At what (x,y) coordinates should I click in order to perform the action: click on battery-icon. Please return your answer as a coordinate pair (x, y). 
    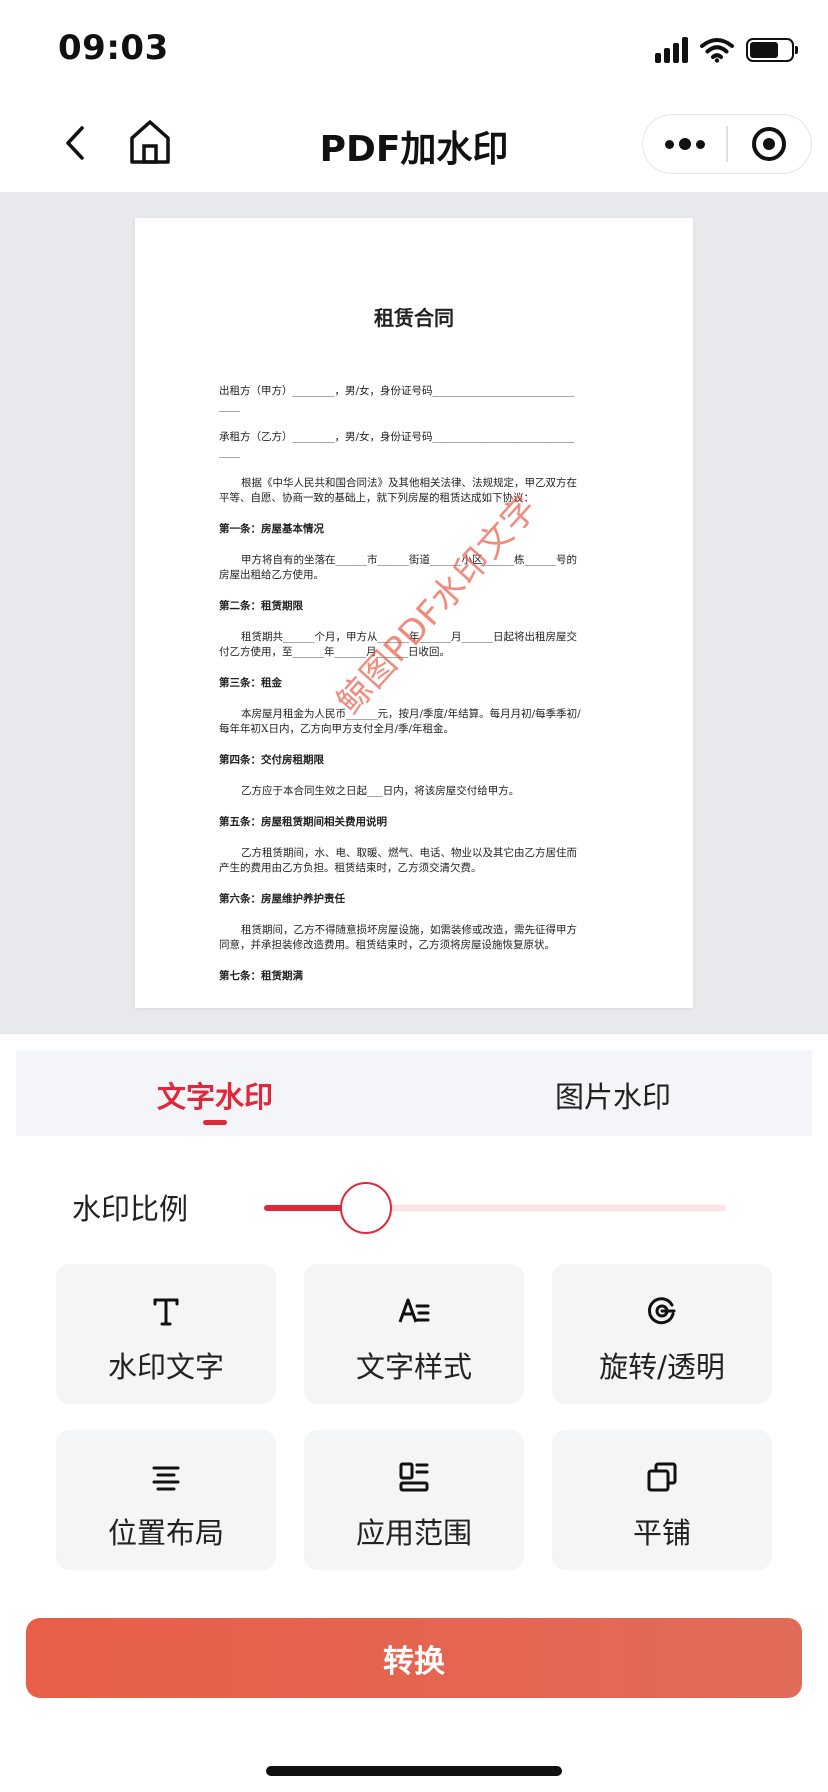
    Looking at the image, I should click on (772, 50).